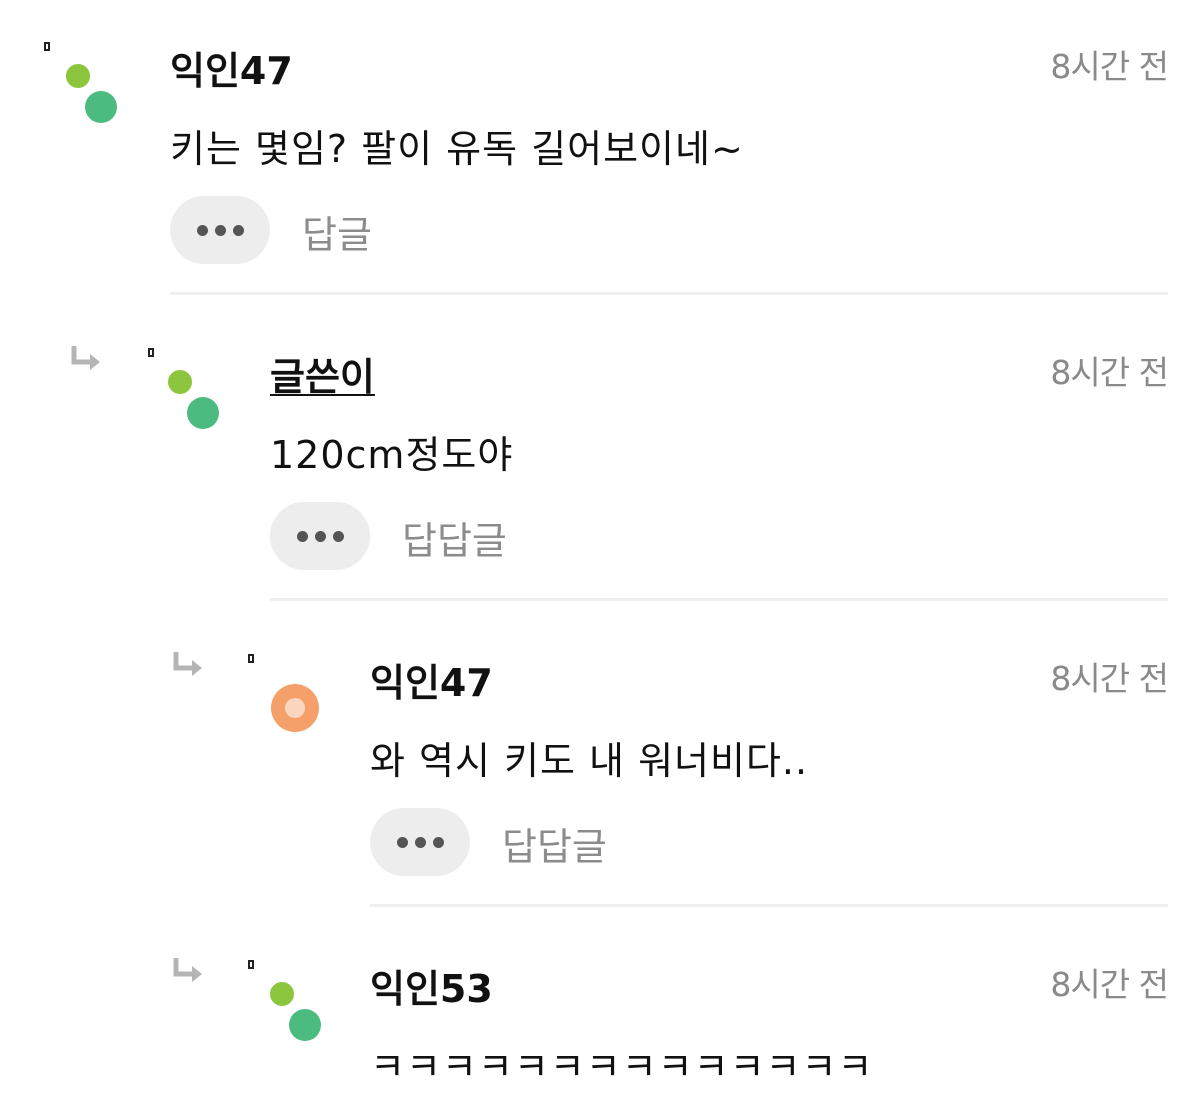 Image resolution: width=1200 pixels, height=1100 pixels. I want to click on comment-text: 키는 몇임? 팔이 유독 길어보이네~, so click(457, 149).